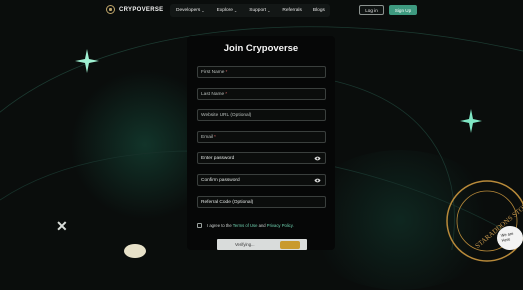 Image resolution: width=523 pixels, height=290 pixels. What do you see at coordinates (484, 219) in the screenshot?
I see `store-stamp-watermark: STARADDONS STORE YOUR TRUSTED HUB` at bounding box center [484, 219].